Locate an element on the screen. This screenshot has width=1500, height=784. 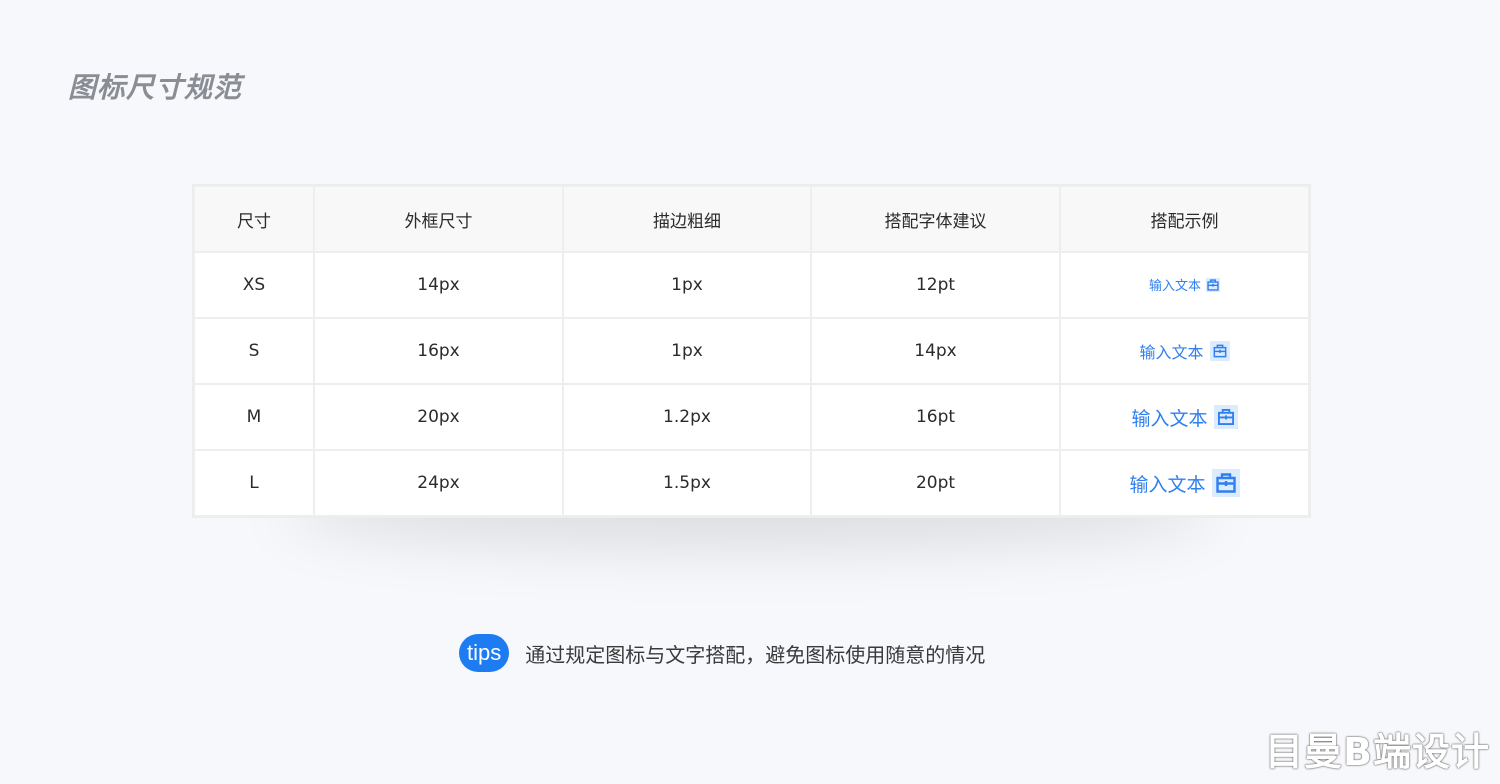
tips-badge: tips is located at coordinates (484, 653).